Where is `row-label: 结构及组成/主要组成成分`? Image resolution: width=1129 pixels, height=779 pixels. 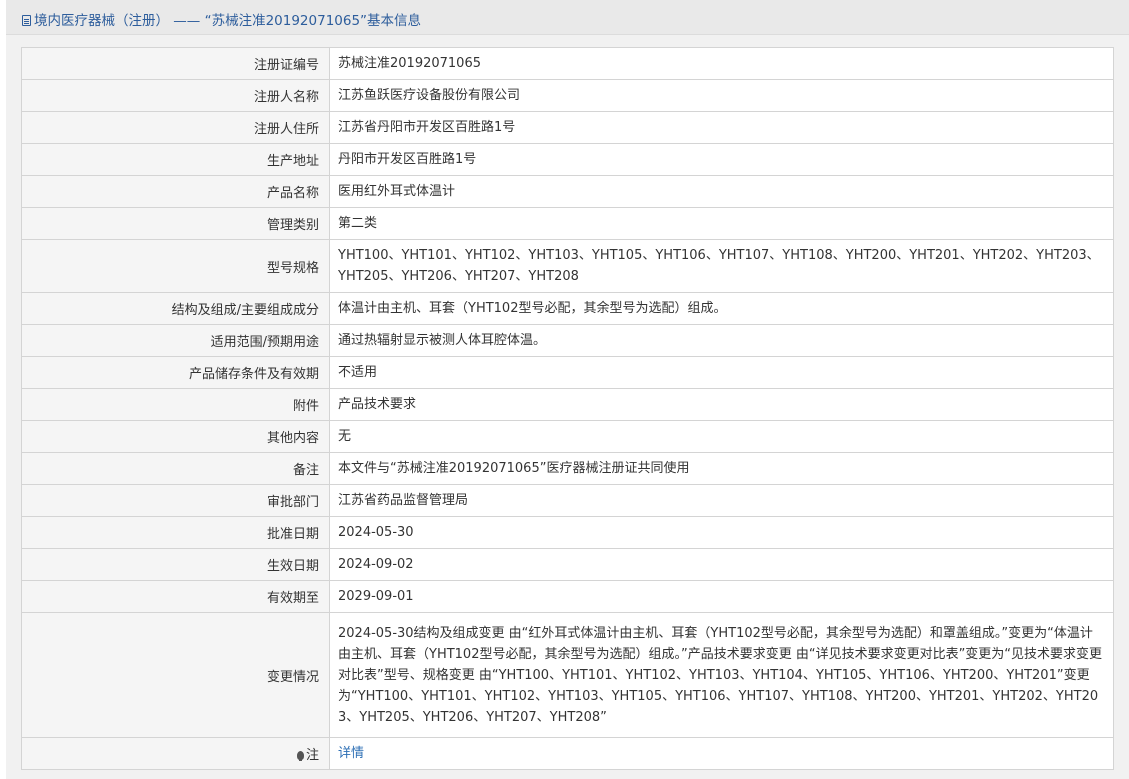 row-label: 结构及组成/主要组成成分 is located at coordinates (175, 308).